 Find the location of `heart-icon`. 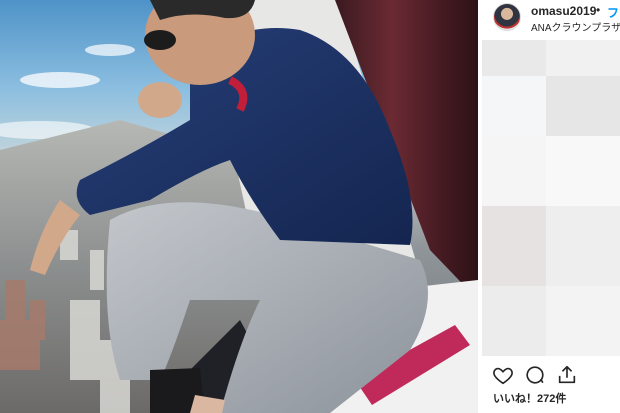

heart-icon is located at coordinates (503, 375).